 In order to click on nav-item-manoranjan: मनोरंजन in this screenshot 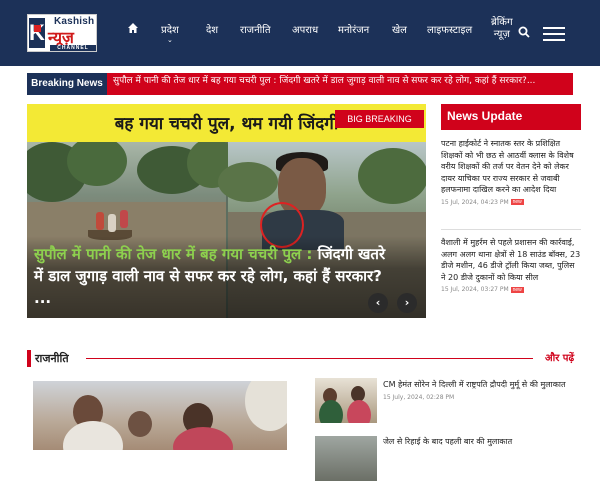, I will do `click(353, 29)`.